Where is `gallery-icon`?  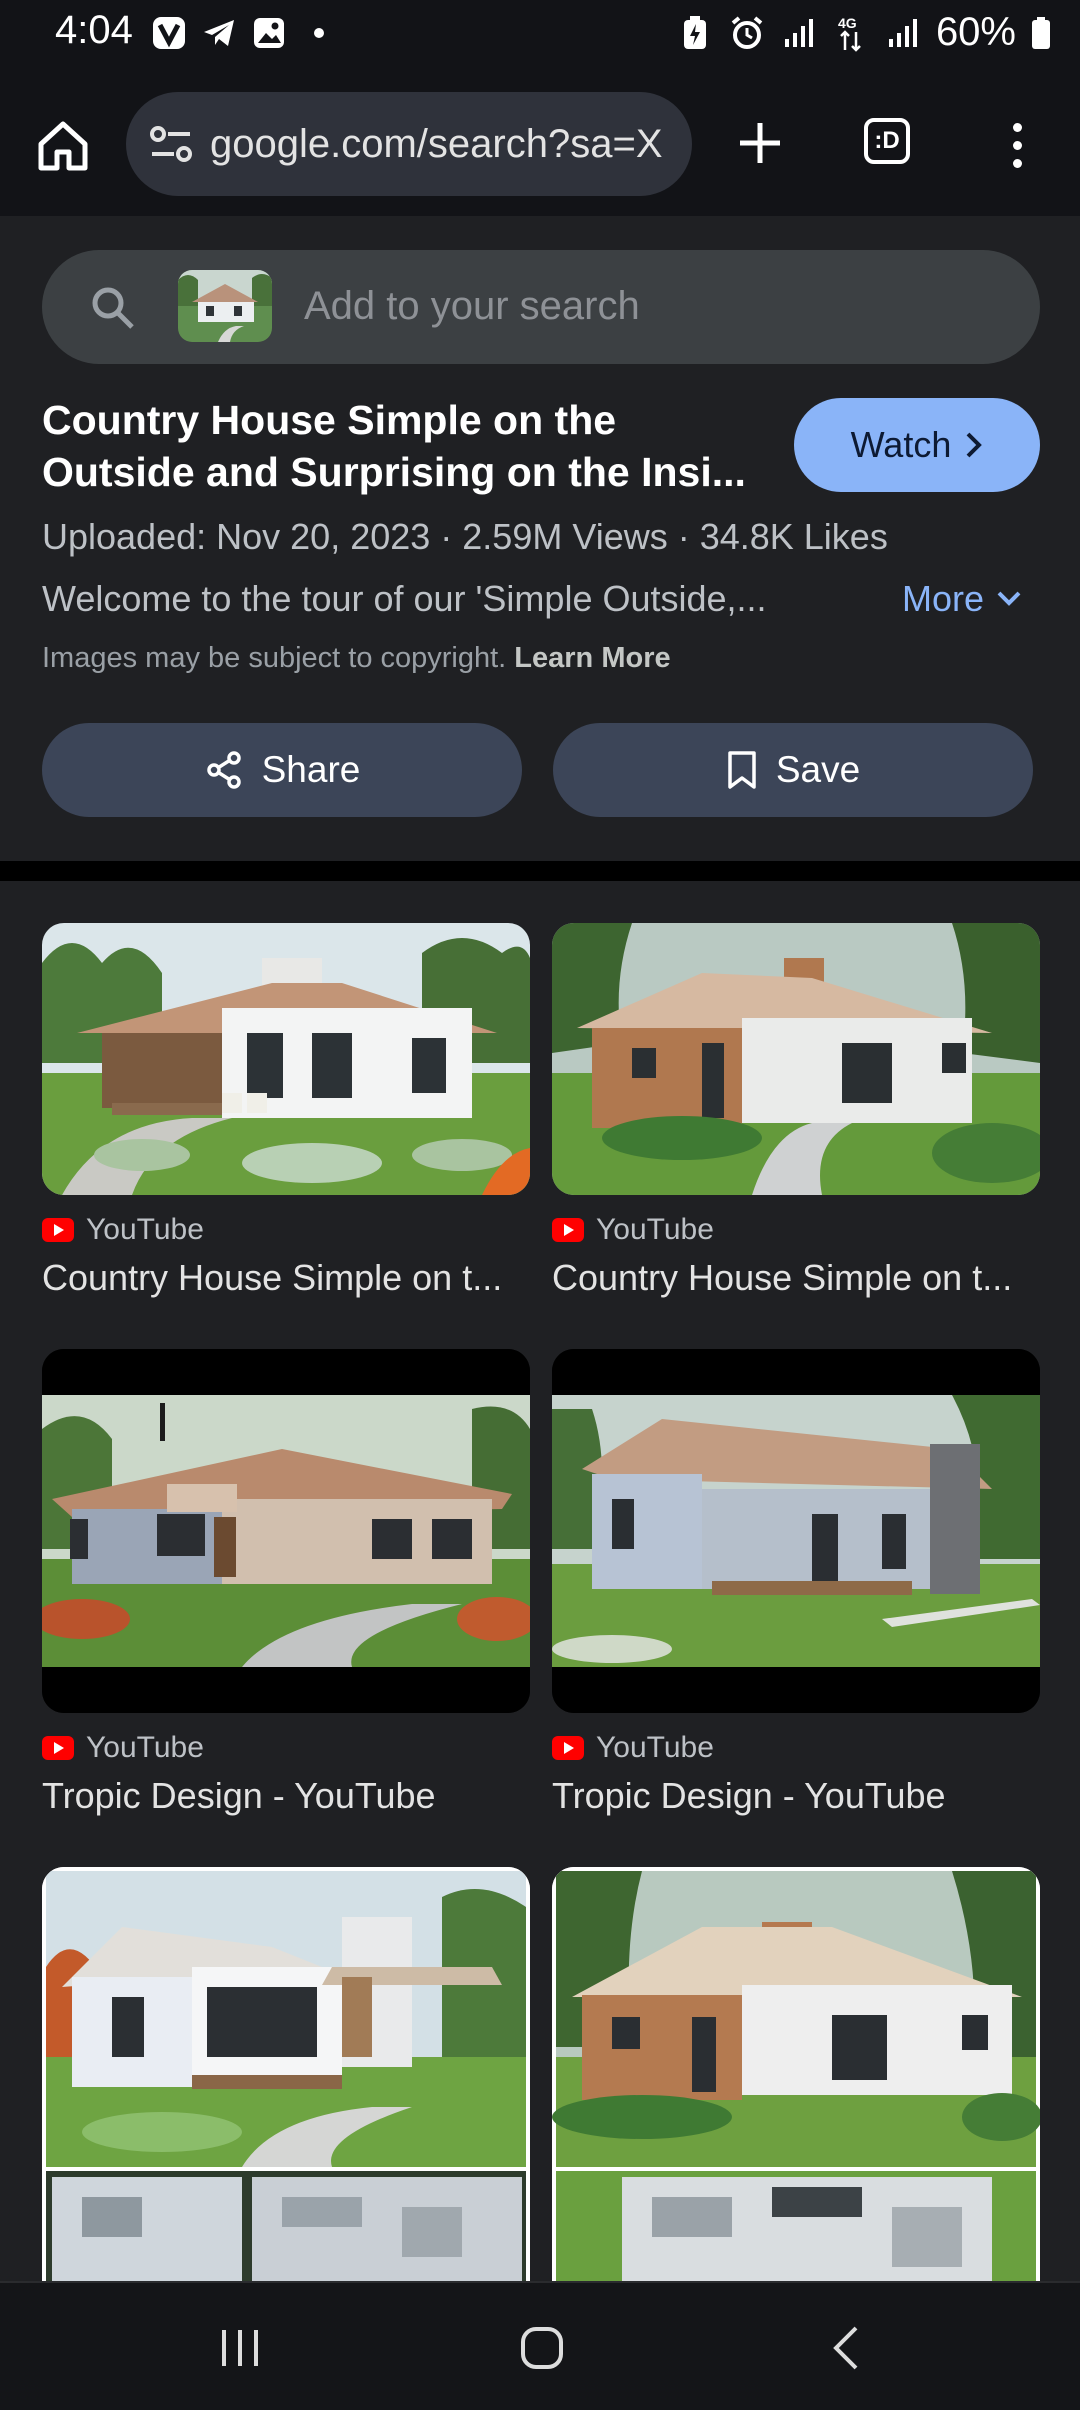 gallery-icon is located at coordinates (269, 33).